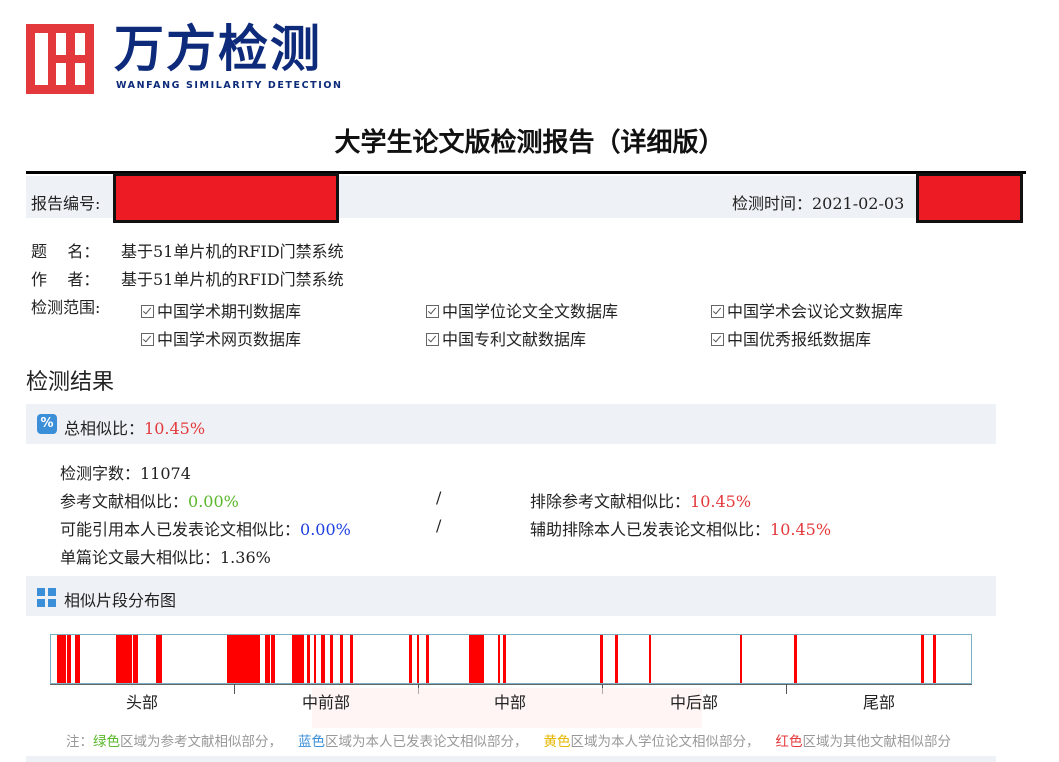 The image size is (1059, 762). I want to click on note-green: 绿色, so click(106, 742).